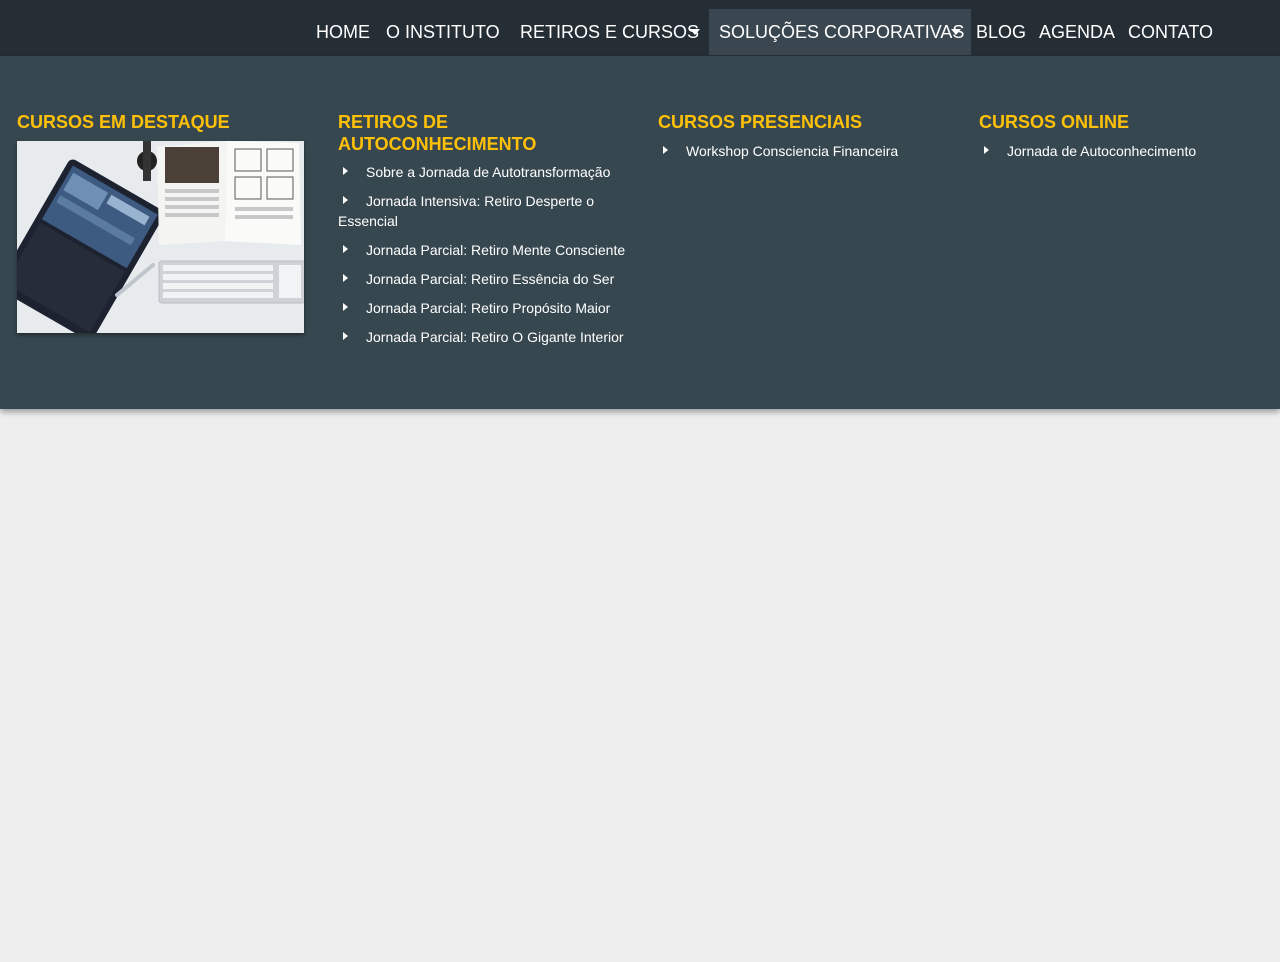  I want to click on list-item: Jornada Parcial: Retiro Mente Consciente, so click(483, 250).